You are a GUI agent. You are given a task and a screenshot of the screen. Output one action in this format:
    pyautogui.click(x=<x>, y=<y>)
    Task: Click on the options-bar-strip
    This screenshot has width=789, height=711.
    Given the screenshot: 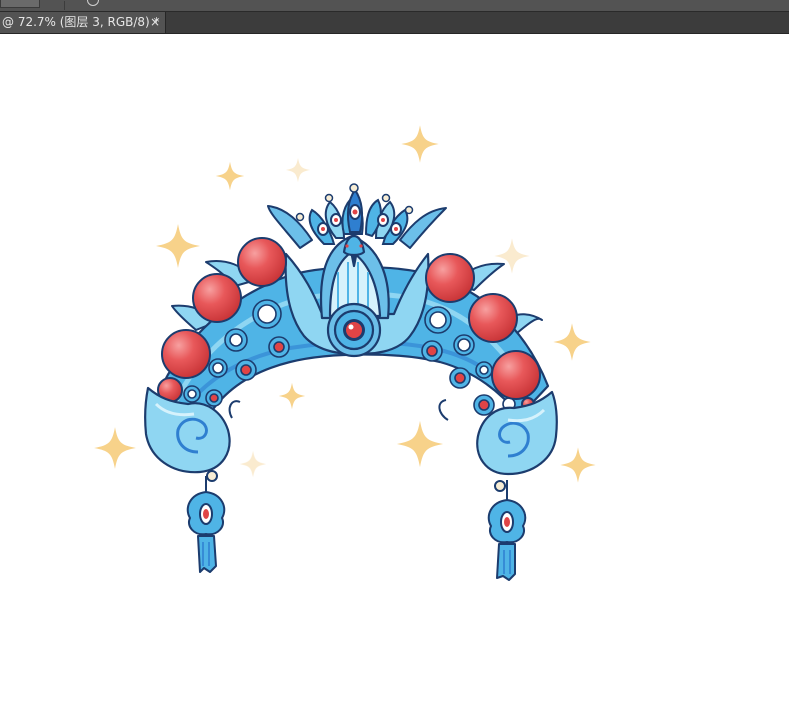 What is the action you would take?
    pyautogui.click(x=394, y=6)
    